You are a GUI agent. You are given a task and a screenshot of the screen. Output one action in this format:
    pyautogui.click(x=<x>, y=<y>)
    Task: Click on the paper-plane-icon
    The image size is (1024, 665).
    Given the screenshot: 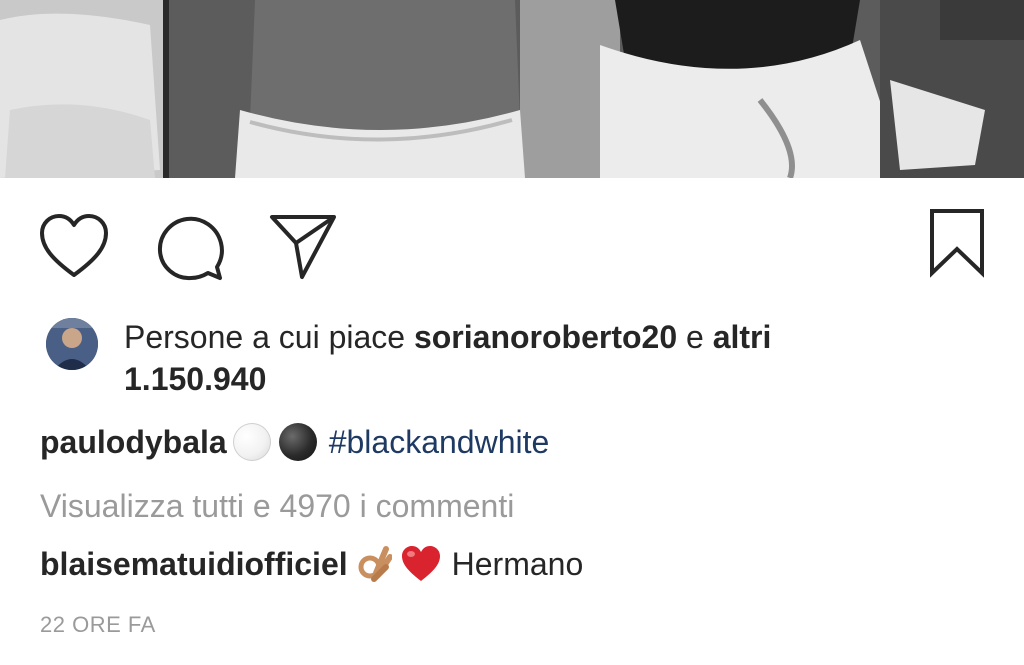 What is the action you would take?
    pyautogui.click(x=304, y=246)
    